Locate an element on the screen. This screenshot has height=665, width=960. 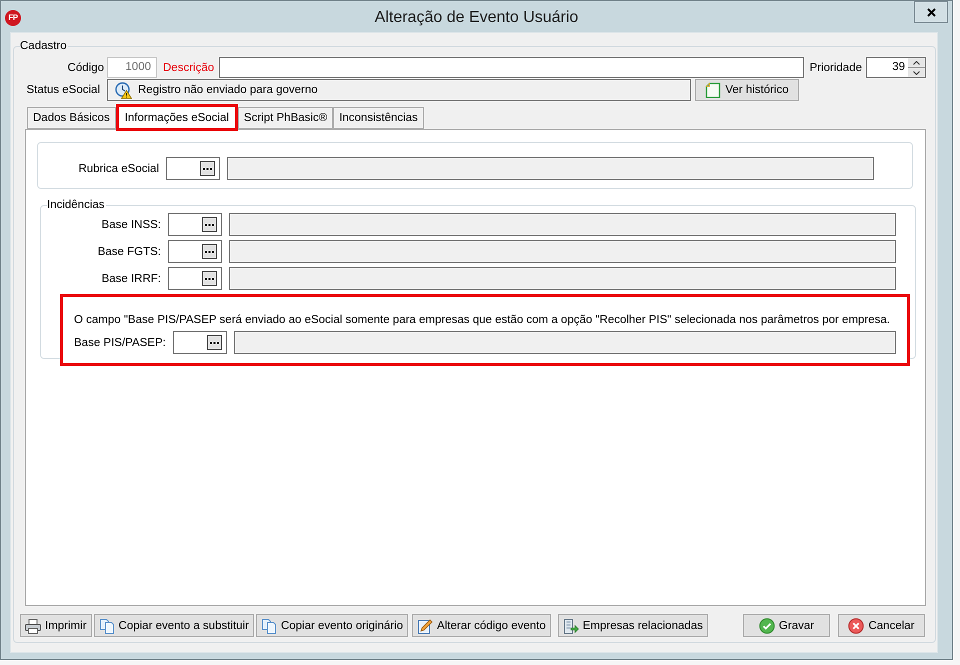
app-logo: FP is located at coordinates (13, 18).